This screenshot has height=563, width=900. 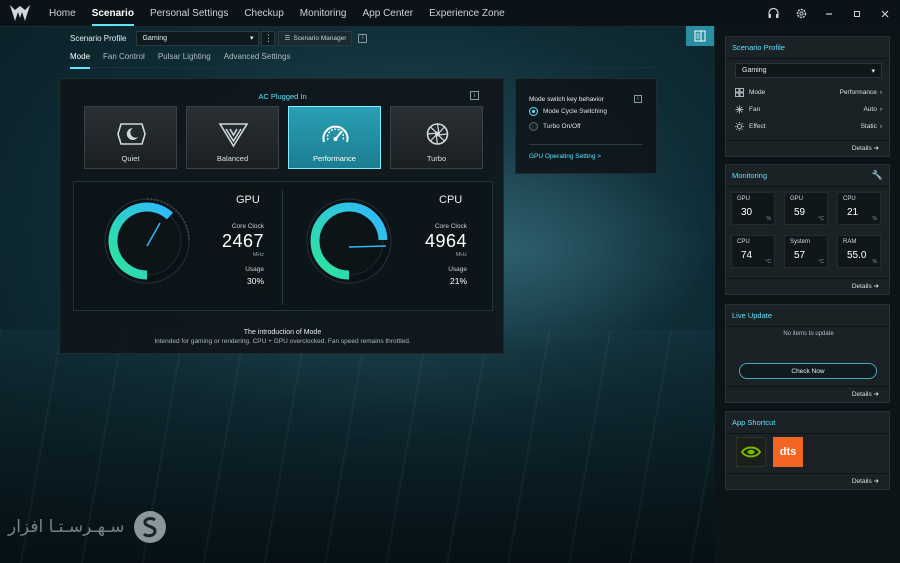 What do you see at coordinates (198, 38) in the screenshot?
I see `scenario-profile-select: Gaming ▾` at bounding box center [198, 38].